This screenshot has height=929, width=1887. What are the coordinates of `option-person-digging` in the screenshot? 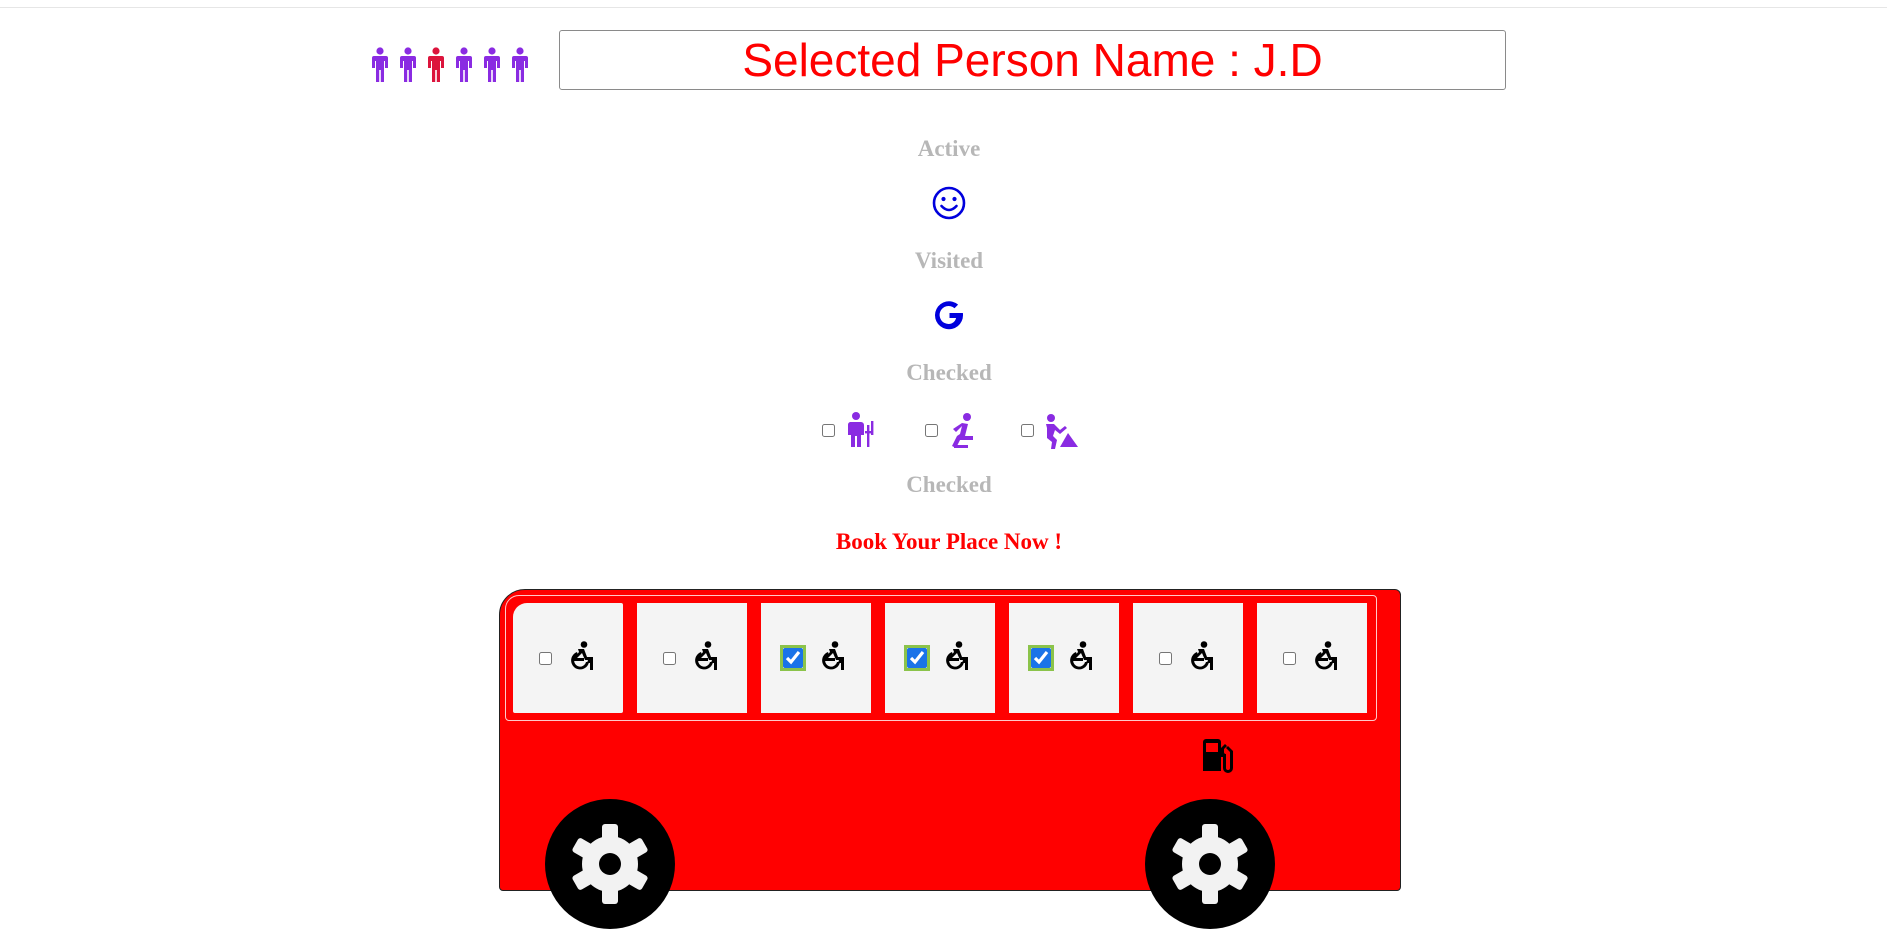 It's located at (1049, 430).